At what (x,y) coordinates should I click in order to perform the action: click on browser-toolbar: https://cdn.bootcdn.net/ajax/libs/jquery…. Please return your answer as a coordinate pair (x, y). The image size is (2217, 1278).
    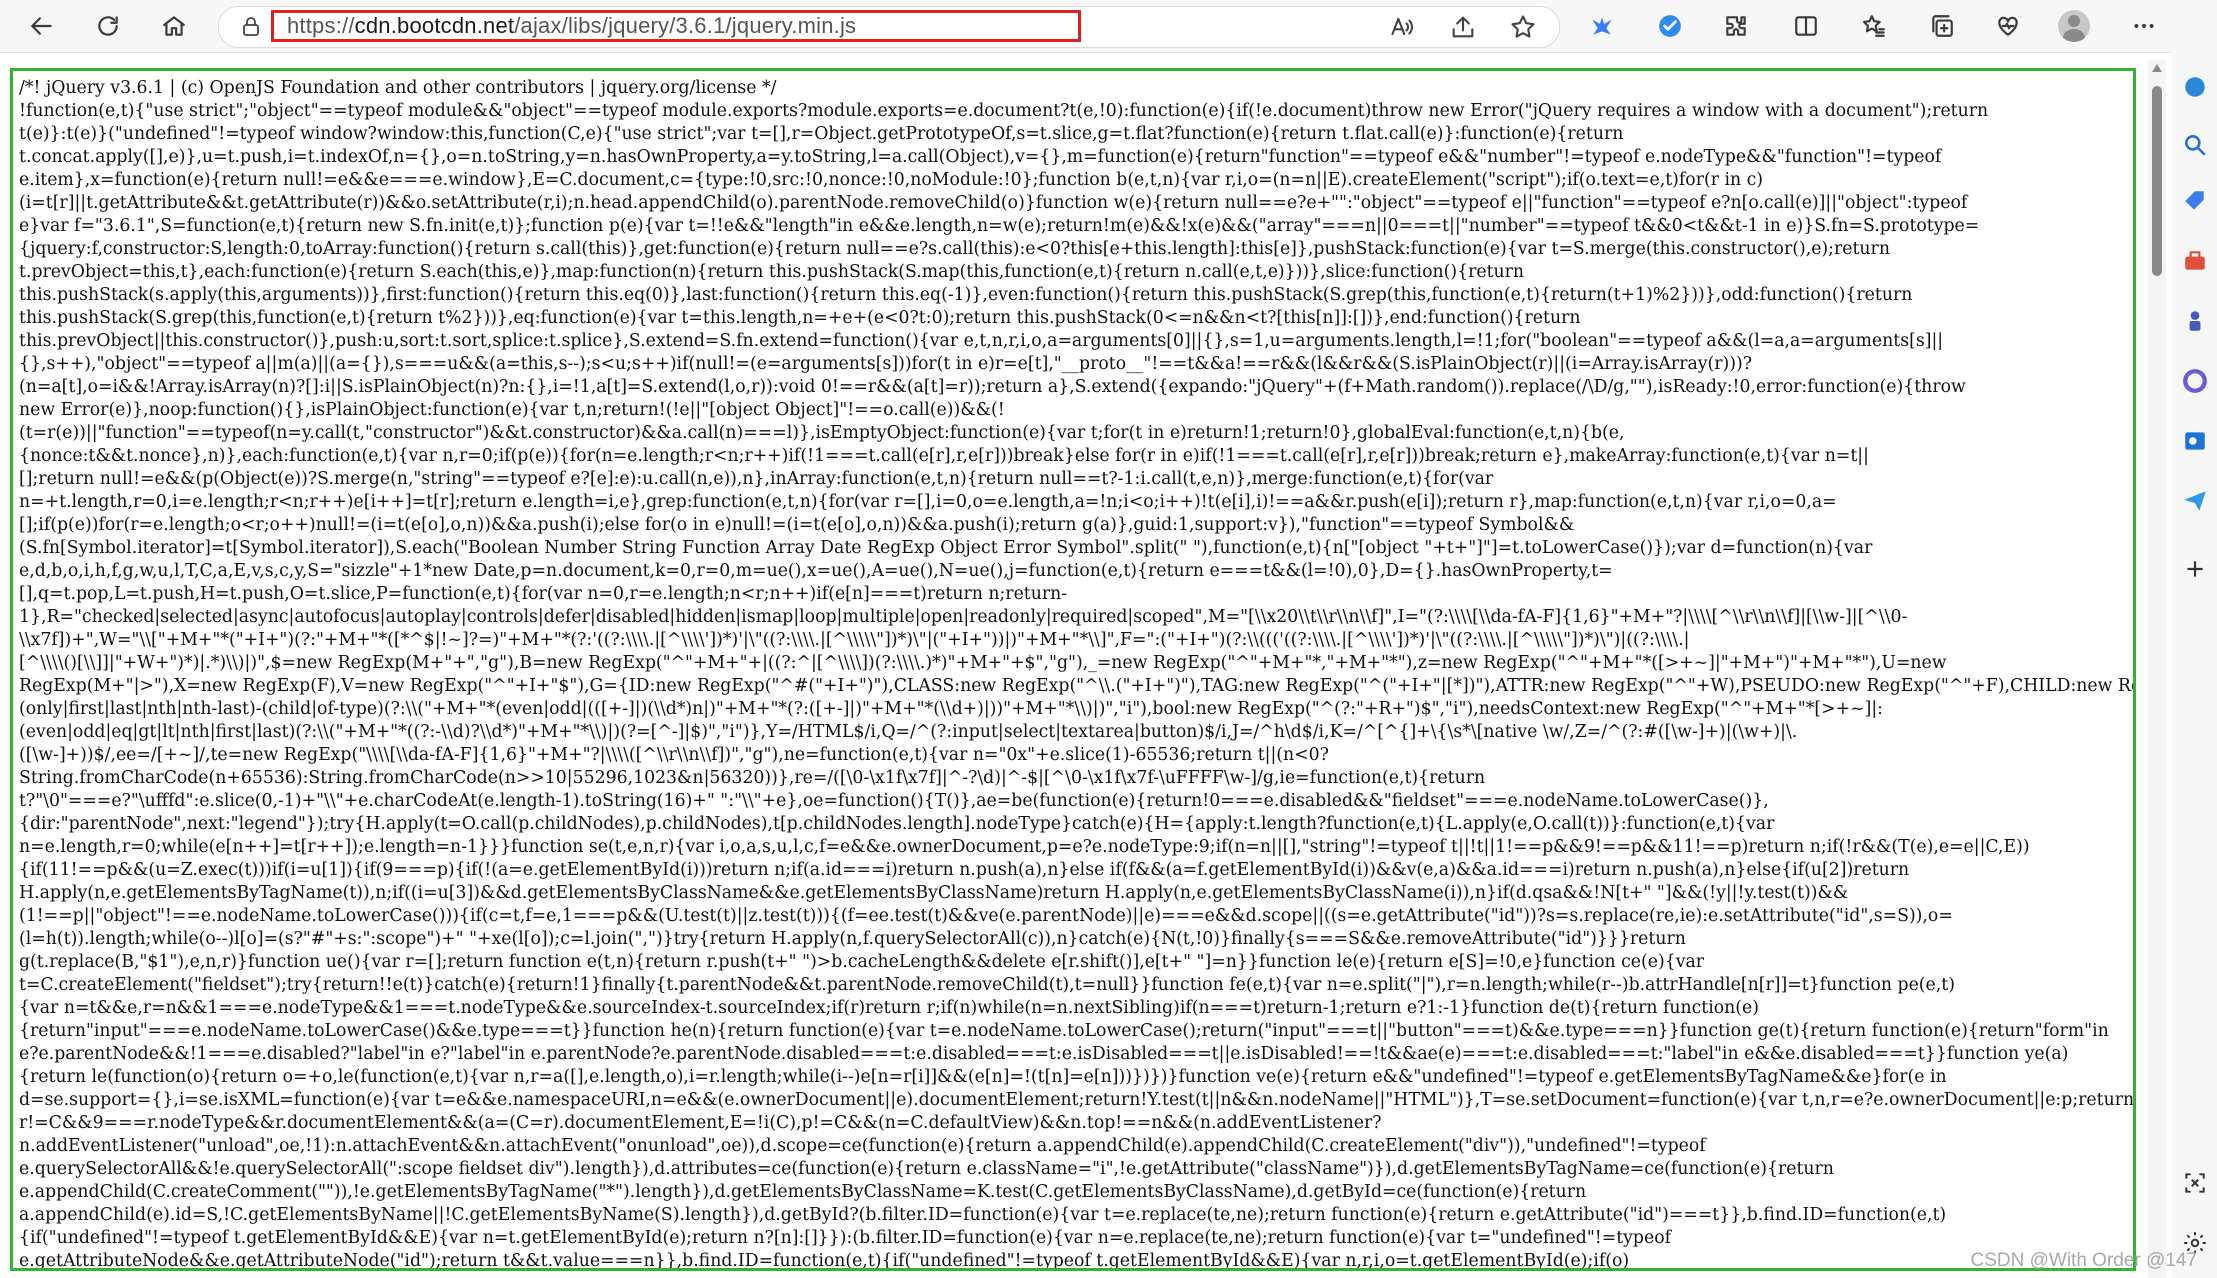
    Looking at the image, I should click on (1108, 26).